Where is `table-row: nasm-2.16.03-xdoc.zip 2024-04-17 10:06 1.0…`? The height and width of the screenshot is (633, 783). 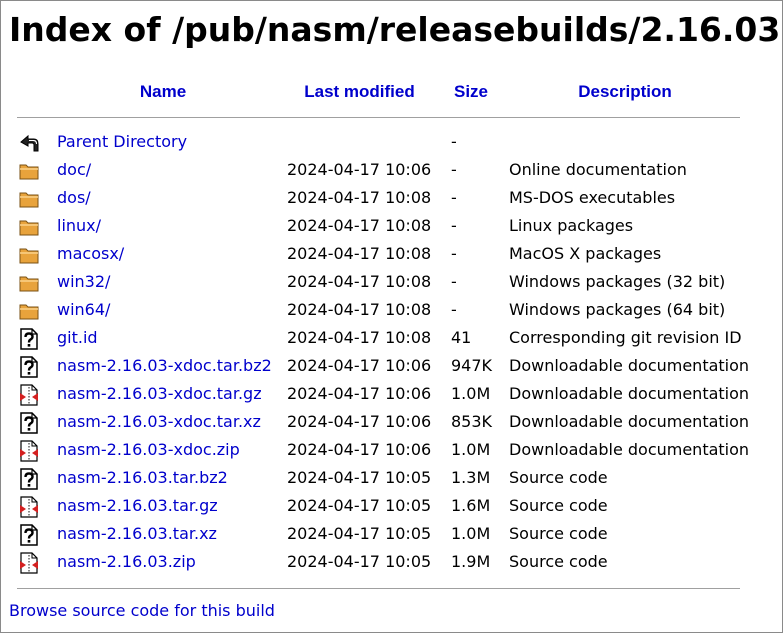 table-row: nasm-2.16.03-xdoc.zip 2024-04-17 10:06 1.0… is located at coordinates (391, 450).